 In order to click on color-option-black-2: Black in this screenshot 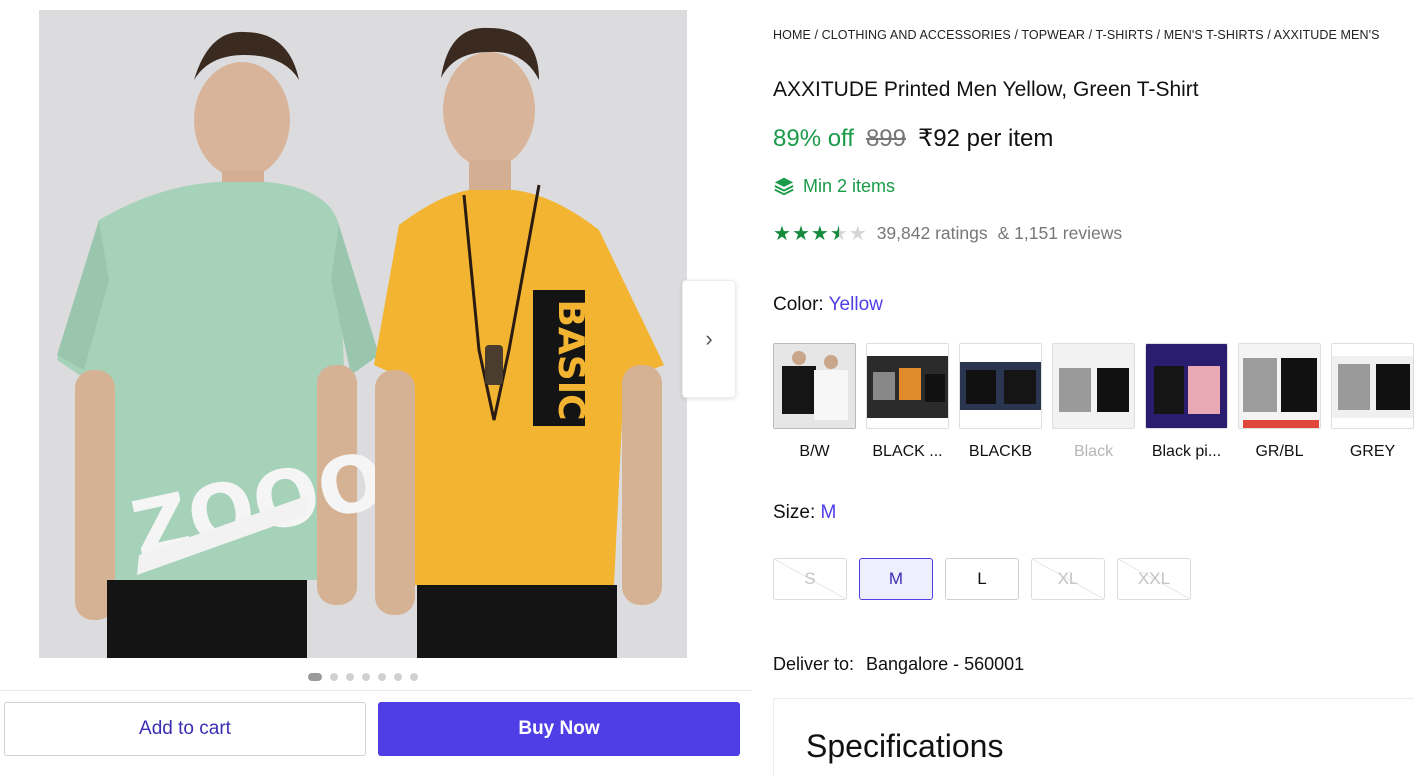, I will do `click(1093, 402)`.